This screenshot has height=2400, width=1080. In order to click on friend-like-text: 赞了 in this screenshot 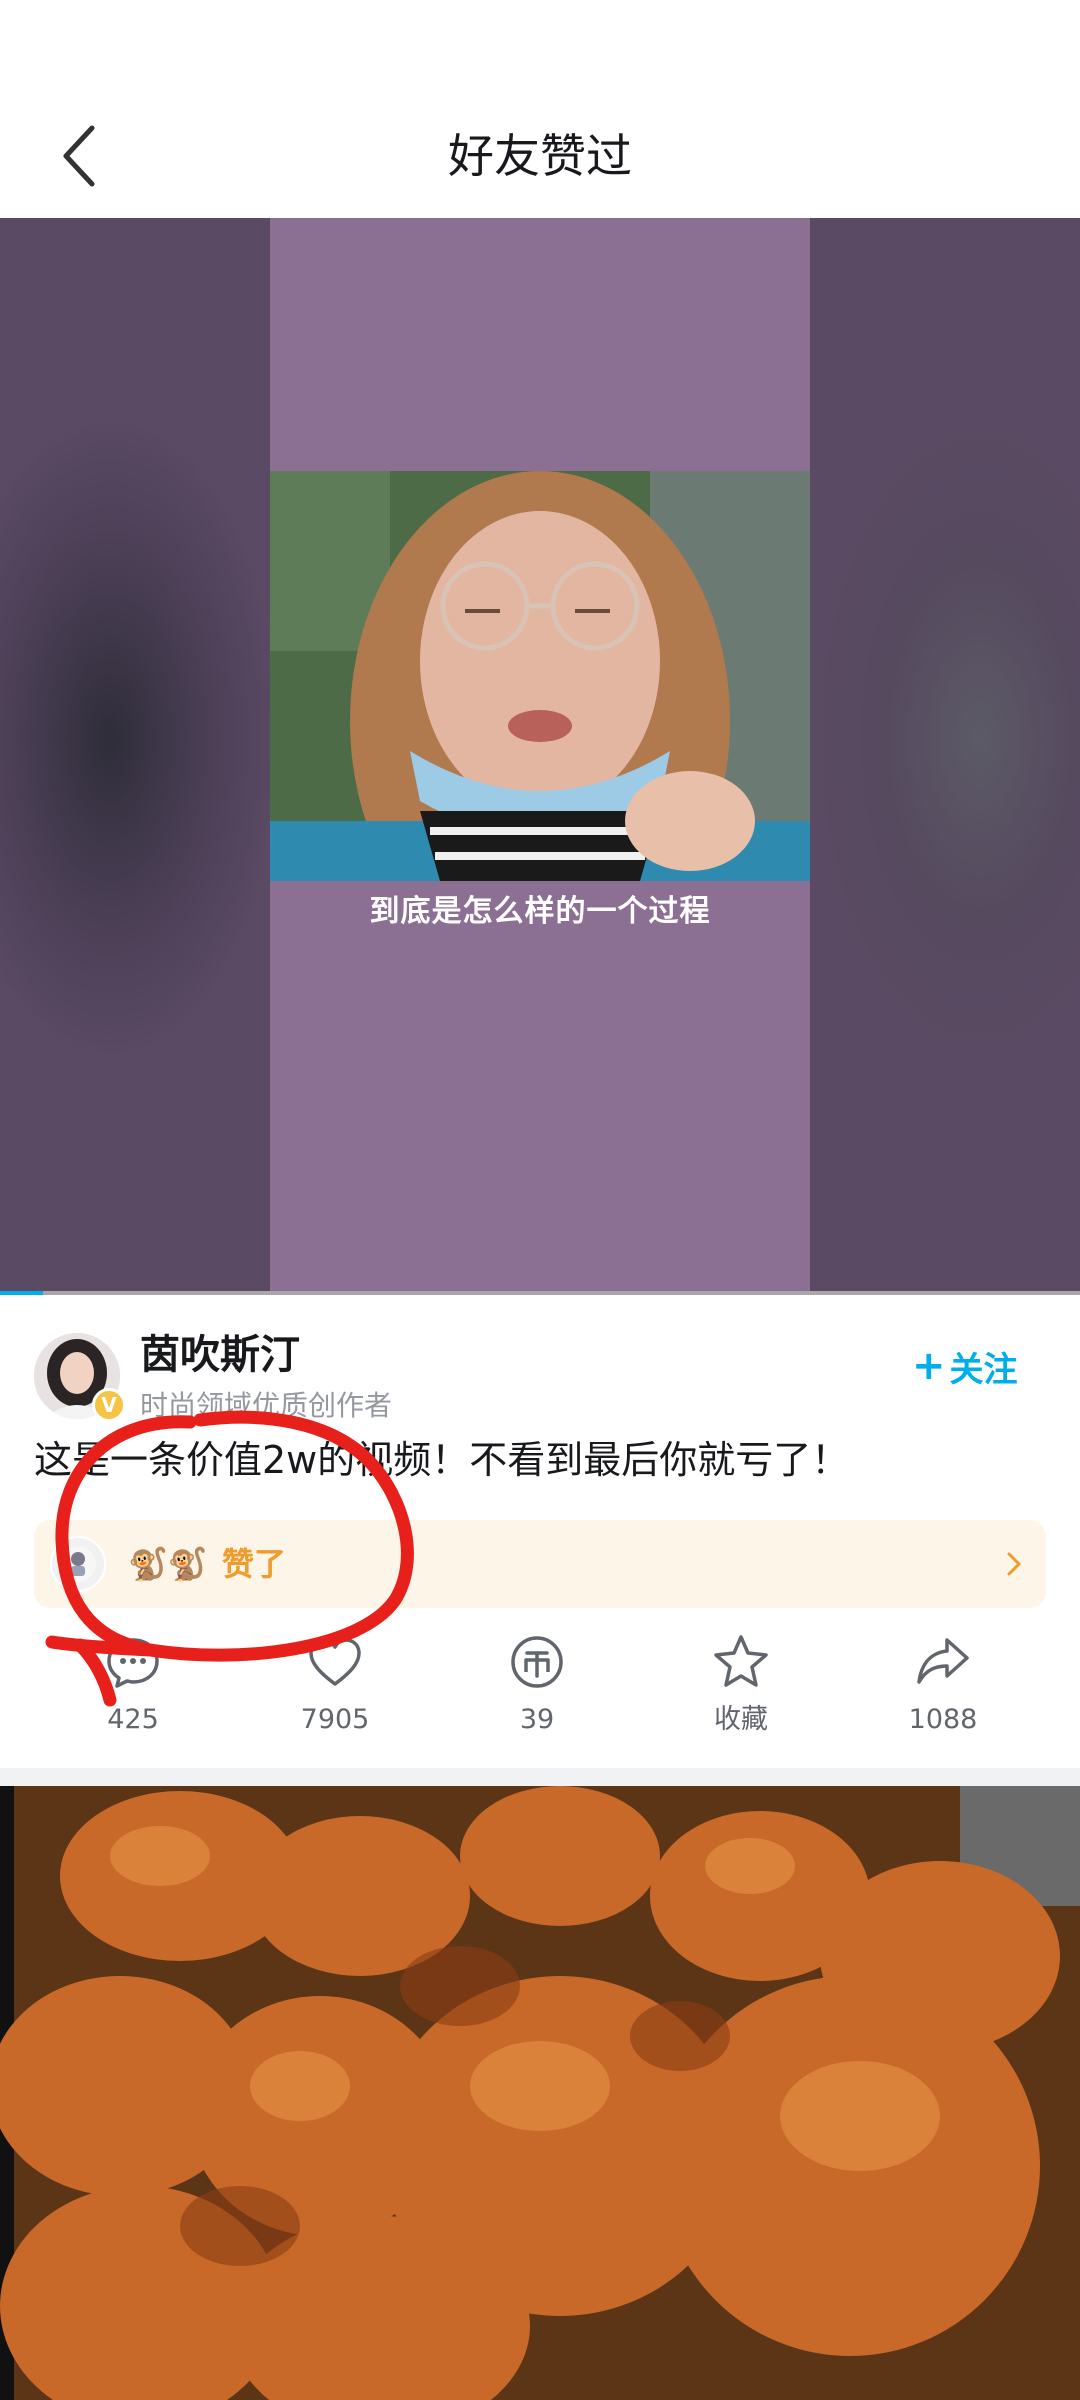, I will do `click(254, 1564)`.